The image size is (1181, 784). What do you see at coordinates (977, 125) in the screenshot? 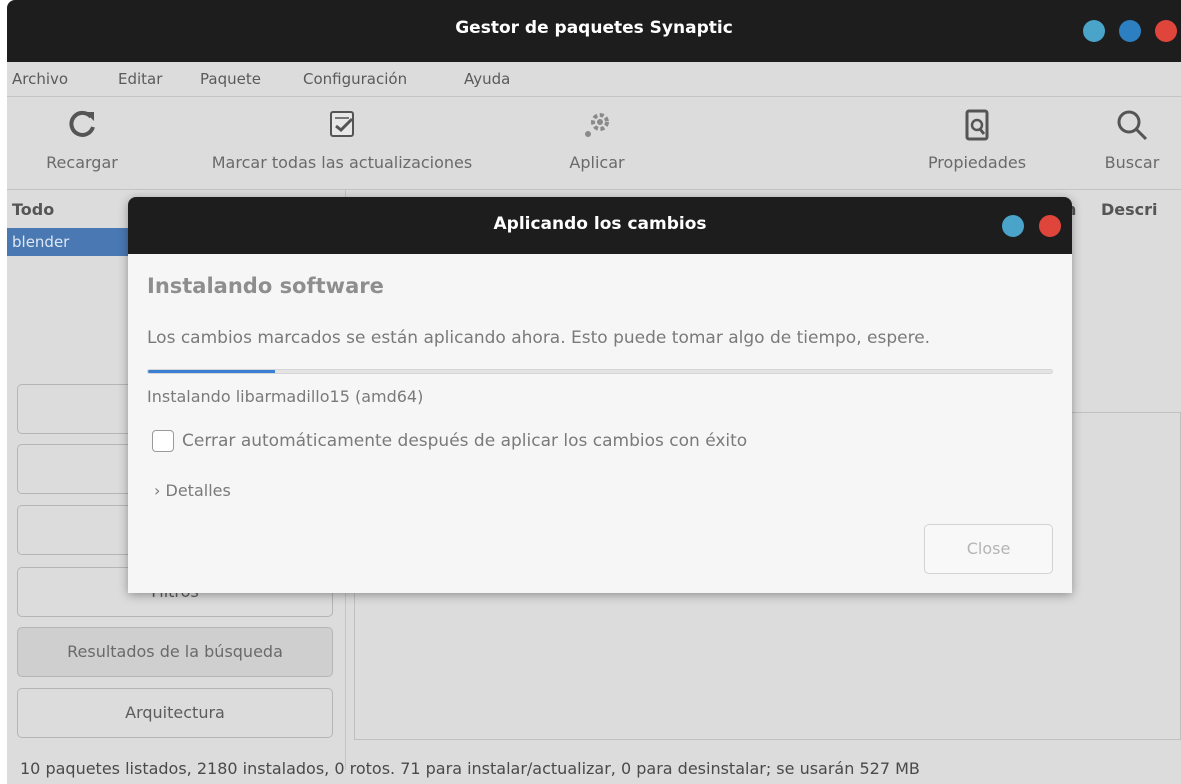
I see `properties-icon` at bounding box center [977, 125].